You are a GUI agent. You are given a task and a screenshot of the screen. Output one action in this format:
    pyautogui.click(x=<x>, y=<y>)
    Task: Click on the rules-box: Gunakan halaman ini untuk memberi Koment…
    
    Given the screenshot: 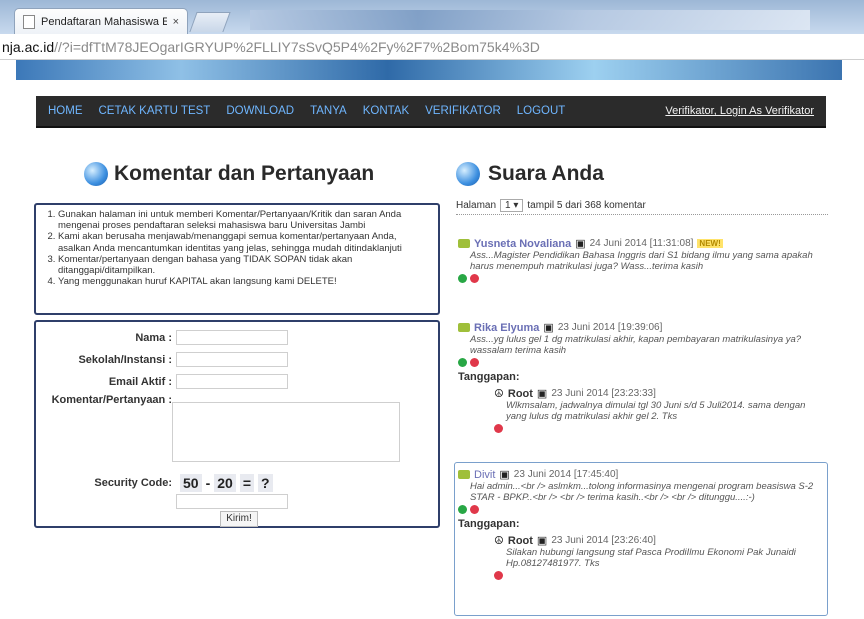 What is the action you would take?
    pyautogui.click(x=237, y=259)
    